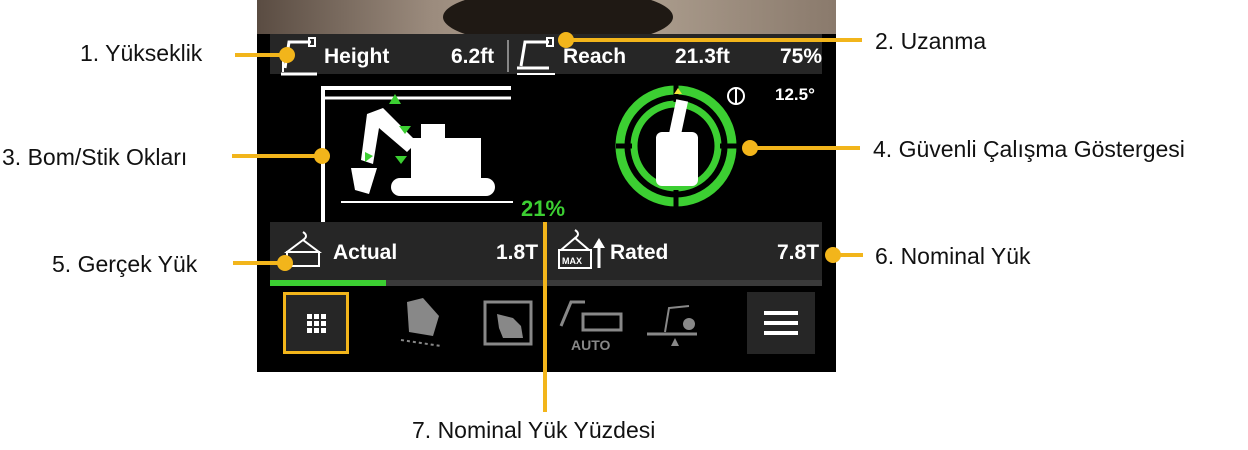 This screenshot has width=1248, height=450. What do you see at coordinates (508, 323) in the screenshot?
I see `grade-view-button` at bounding box center [508, 323].